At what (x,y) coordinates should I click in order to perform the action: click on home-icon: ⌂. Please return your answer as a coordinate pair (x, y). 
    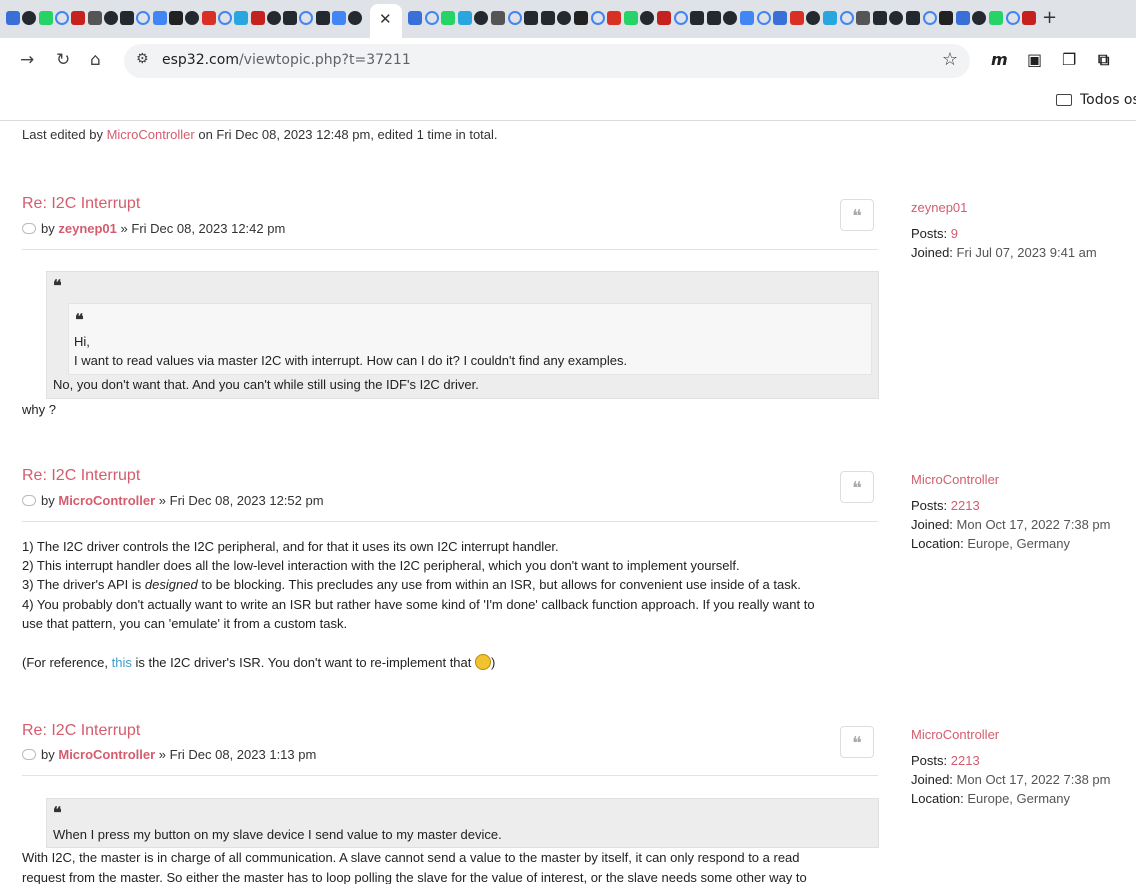
    Looking at the image, I should click on (95, 60).